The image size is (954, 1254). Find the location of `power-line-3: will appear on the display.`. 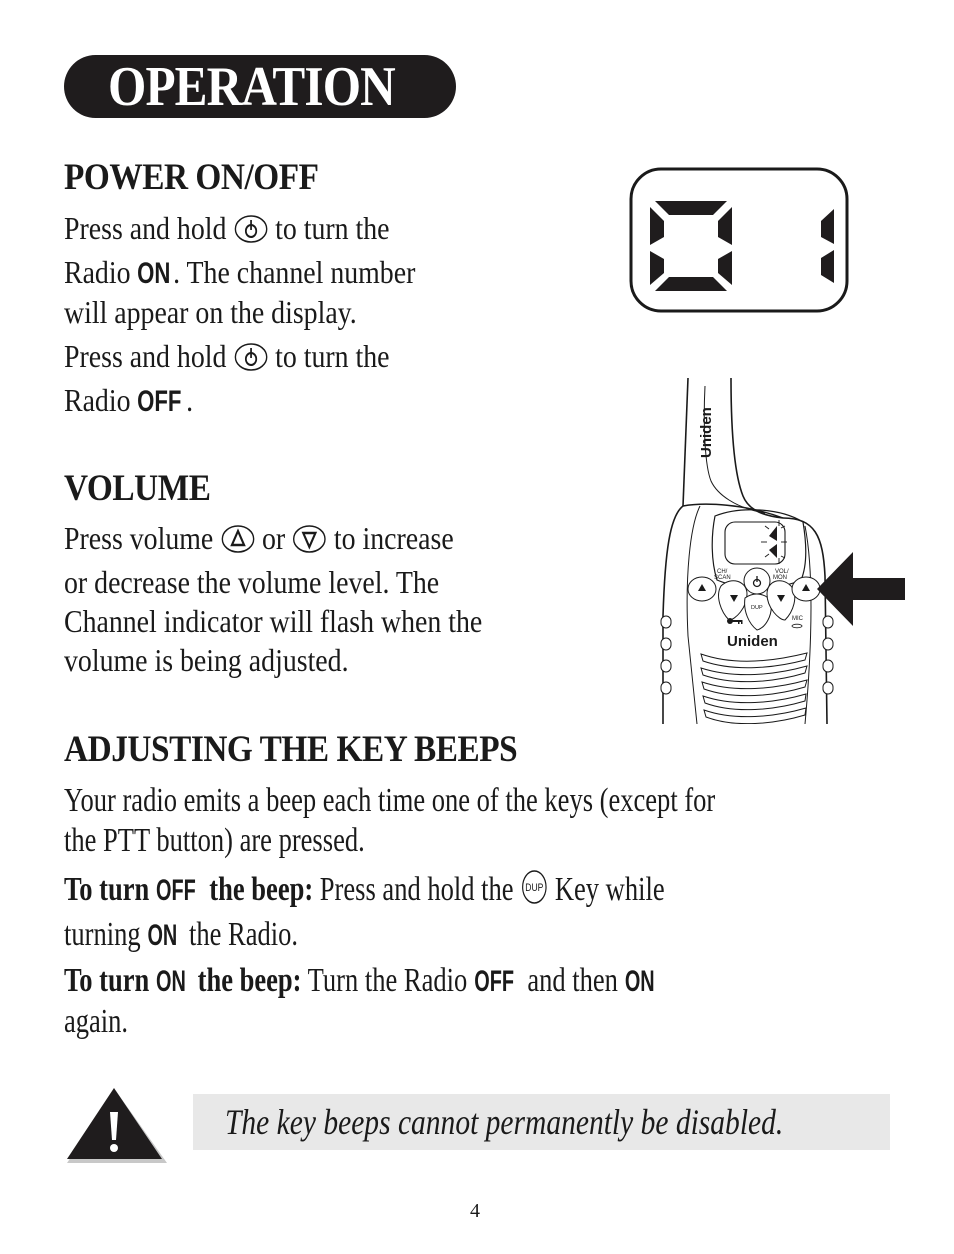

power-line-3: will appear on the display. is located at coordinates (210, 312).